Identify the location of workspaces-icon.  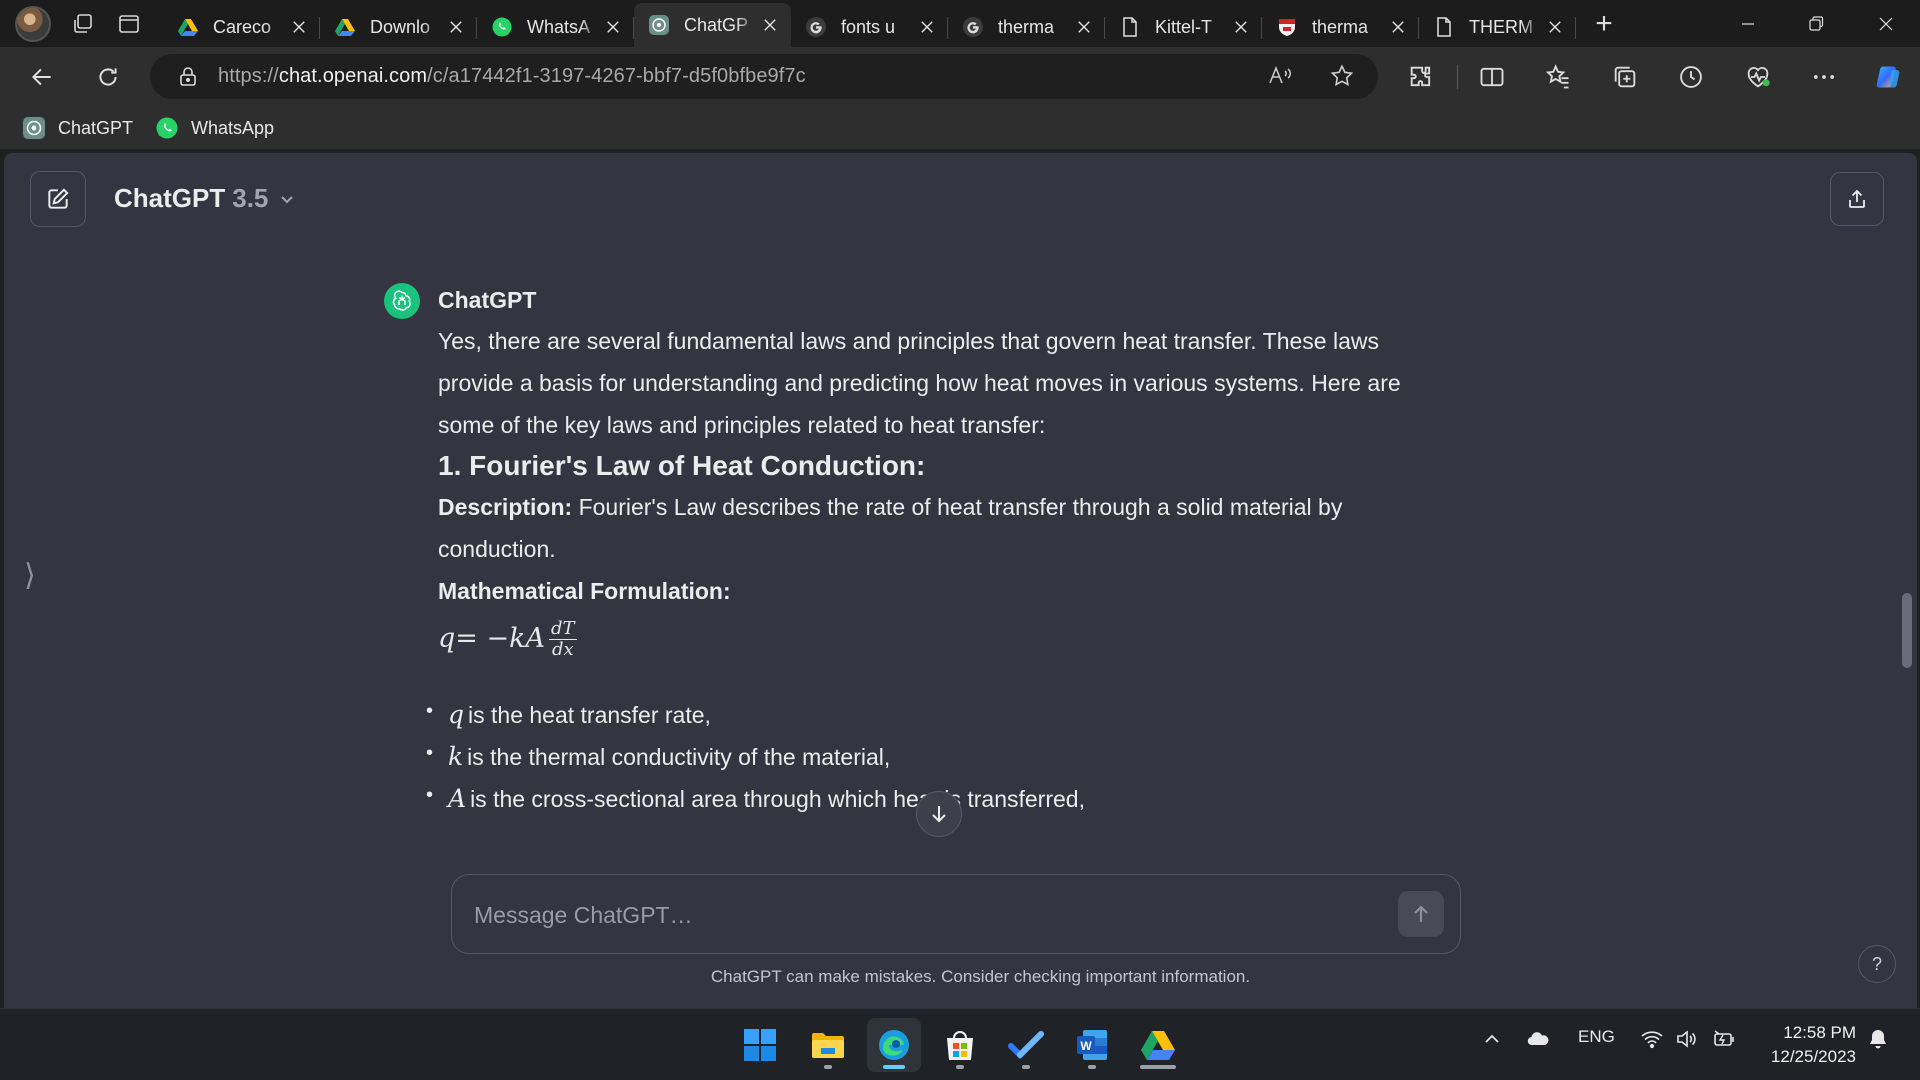
(83, 24).